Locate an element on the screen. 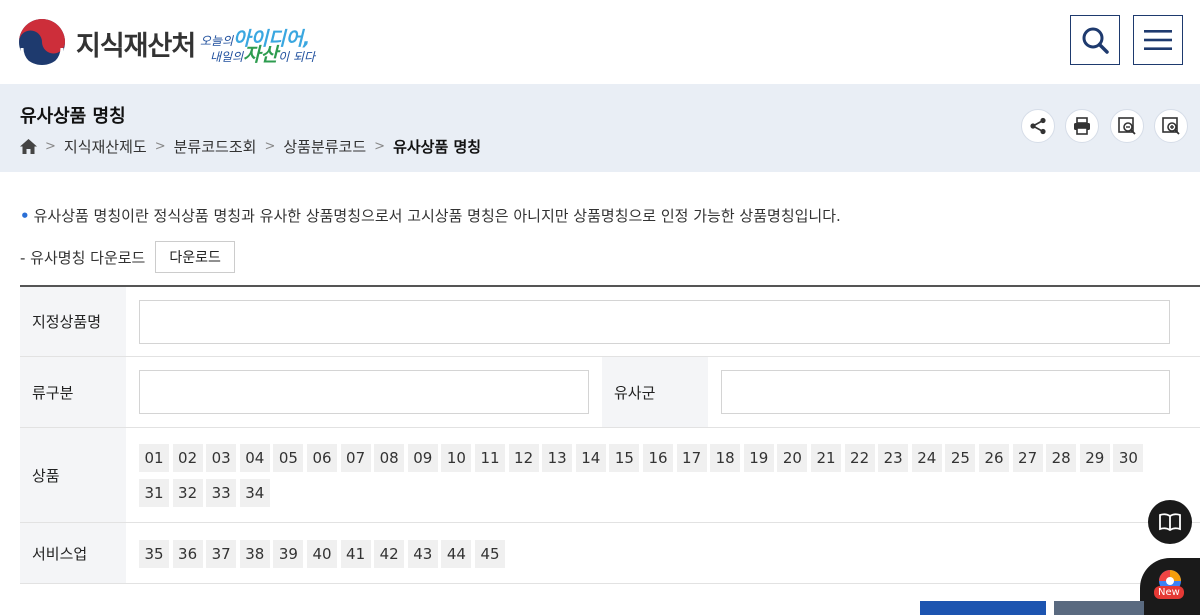 Image resolution: width=1200 pixels, height=615 pixels. share-button is located at coordinates (1038, 126).